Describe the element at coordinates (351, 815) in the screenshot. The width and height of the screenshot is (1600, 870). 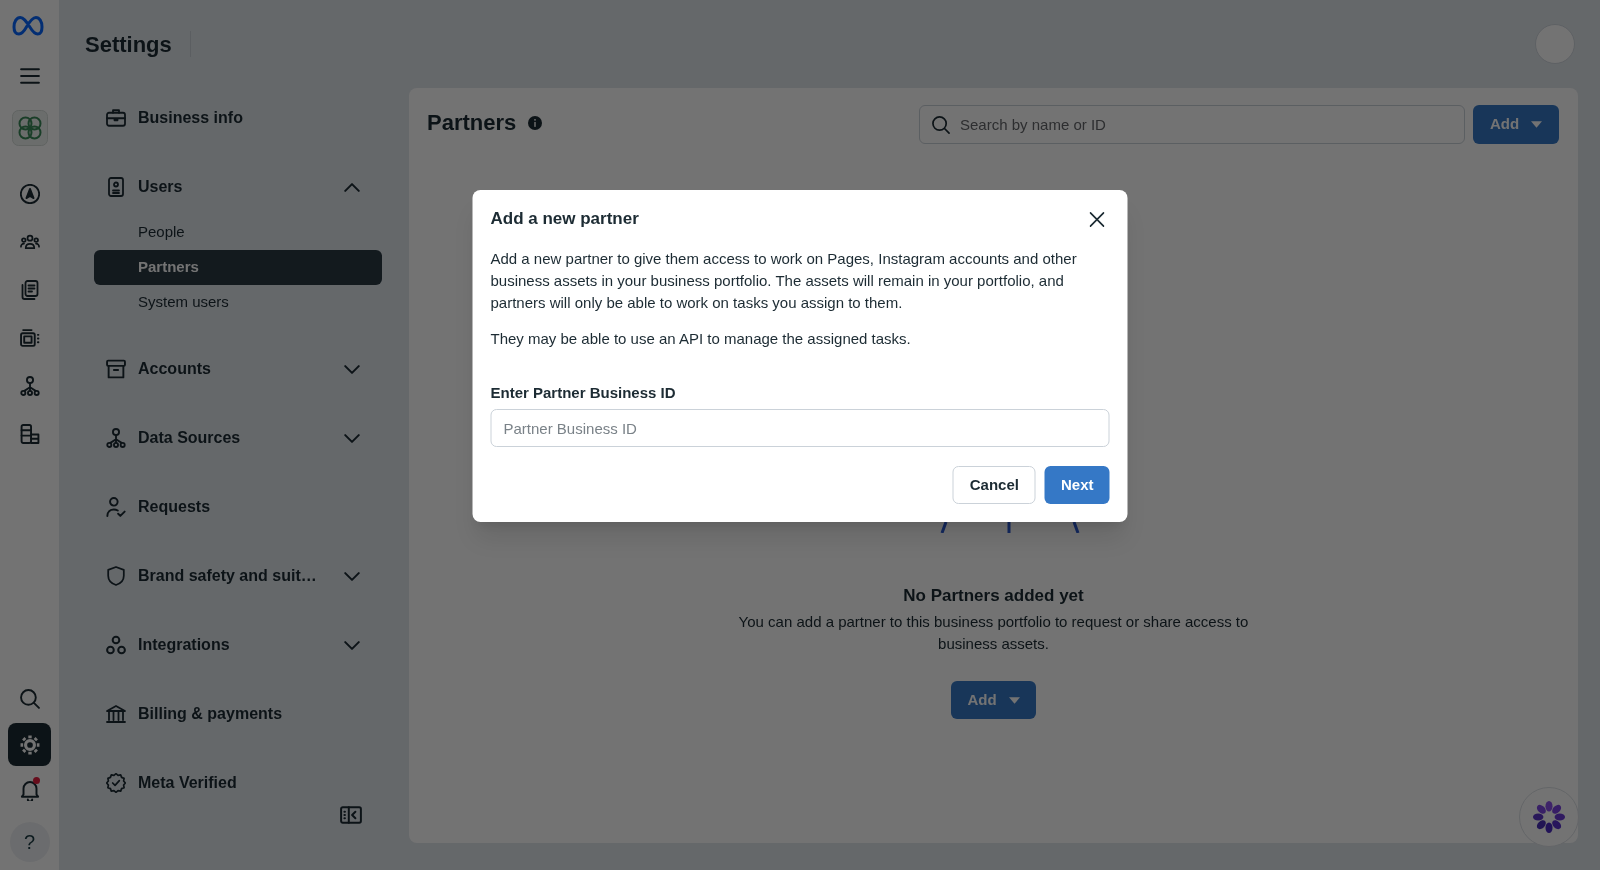
I see `collapse-sidebar-icon` at that location.